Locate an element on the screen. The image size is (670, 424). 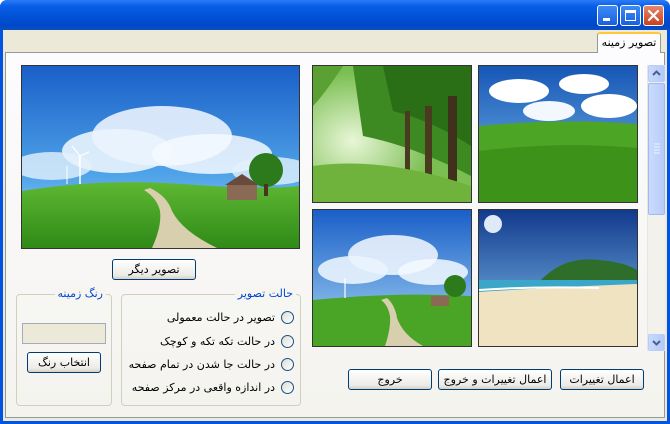
image-mode-group-title: حالت تصویر is located at coordinates (265, 293).